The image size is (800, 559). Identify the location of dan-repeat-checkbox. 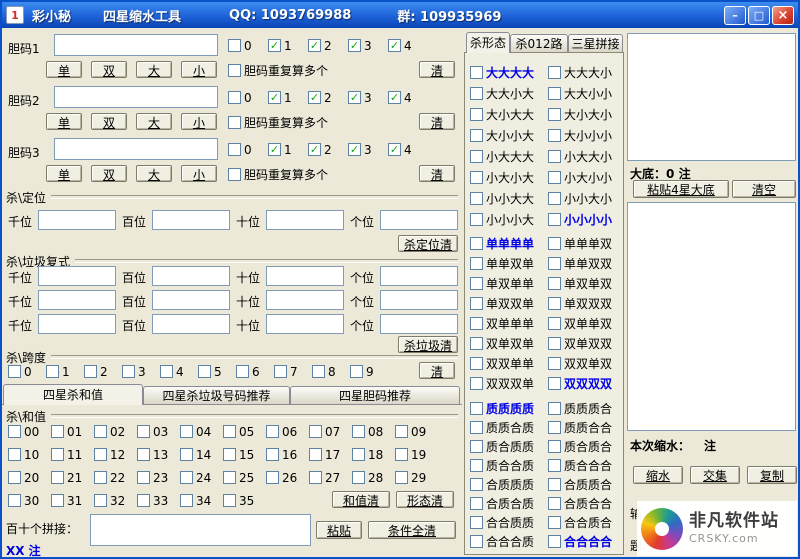
(234, 122).